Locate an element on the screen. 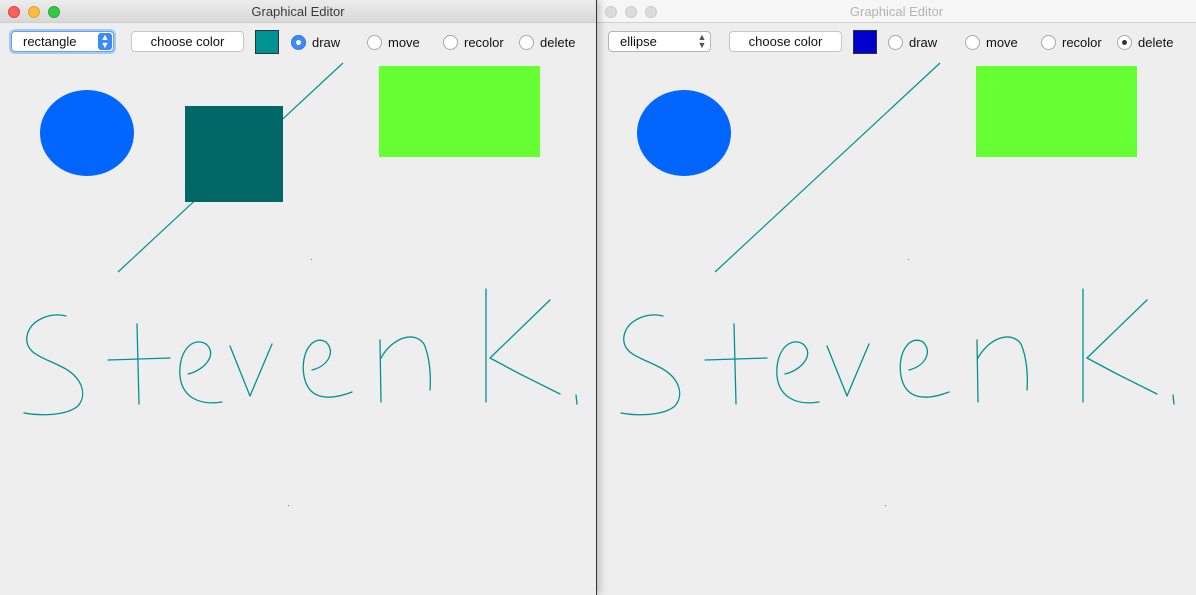  shape-type-select: rectangle ▲ ▼ is located at coordinates (62, 41).